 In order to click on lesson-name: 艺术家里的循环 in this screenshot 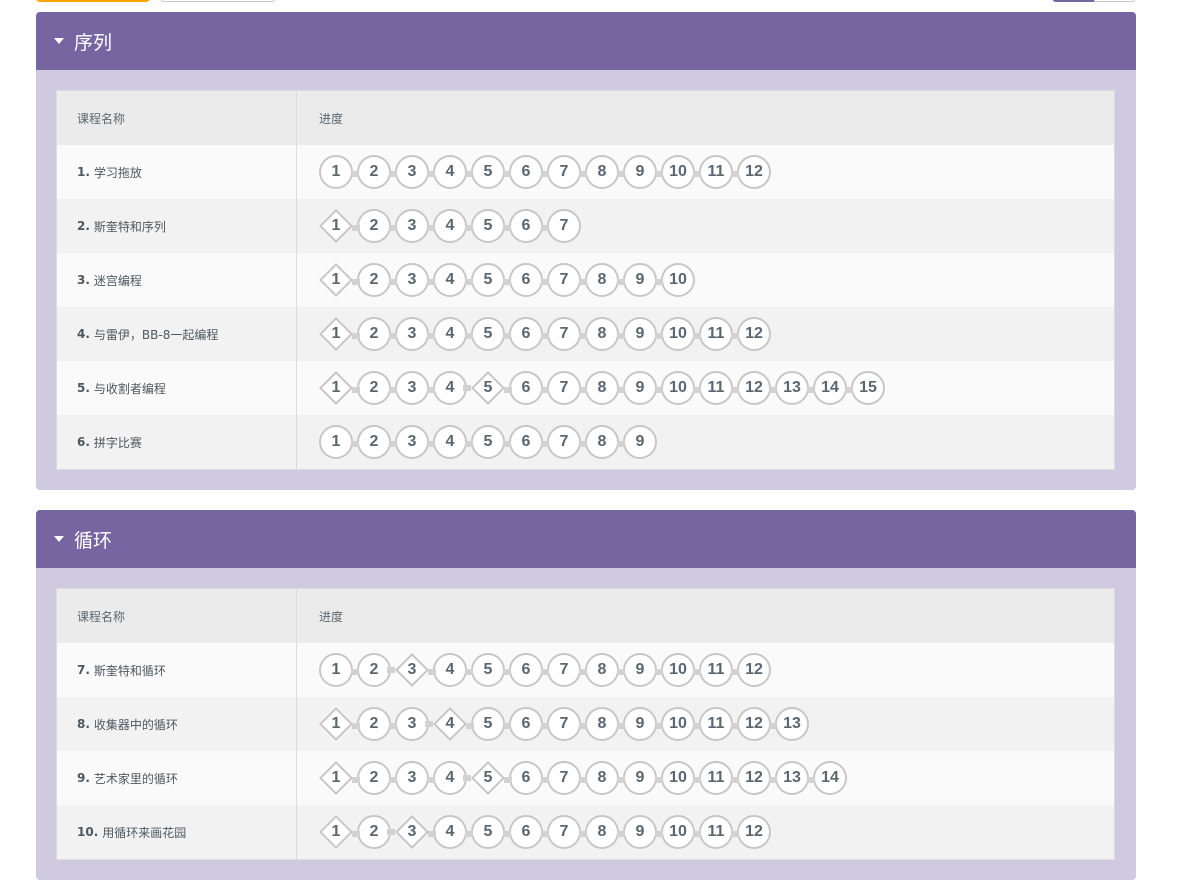, I will do `click(136, 778)`.